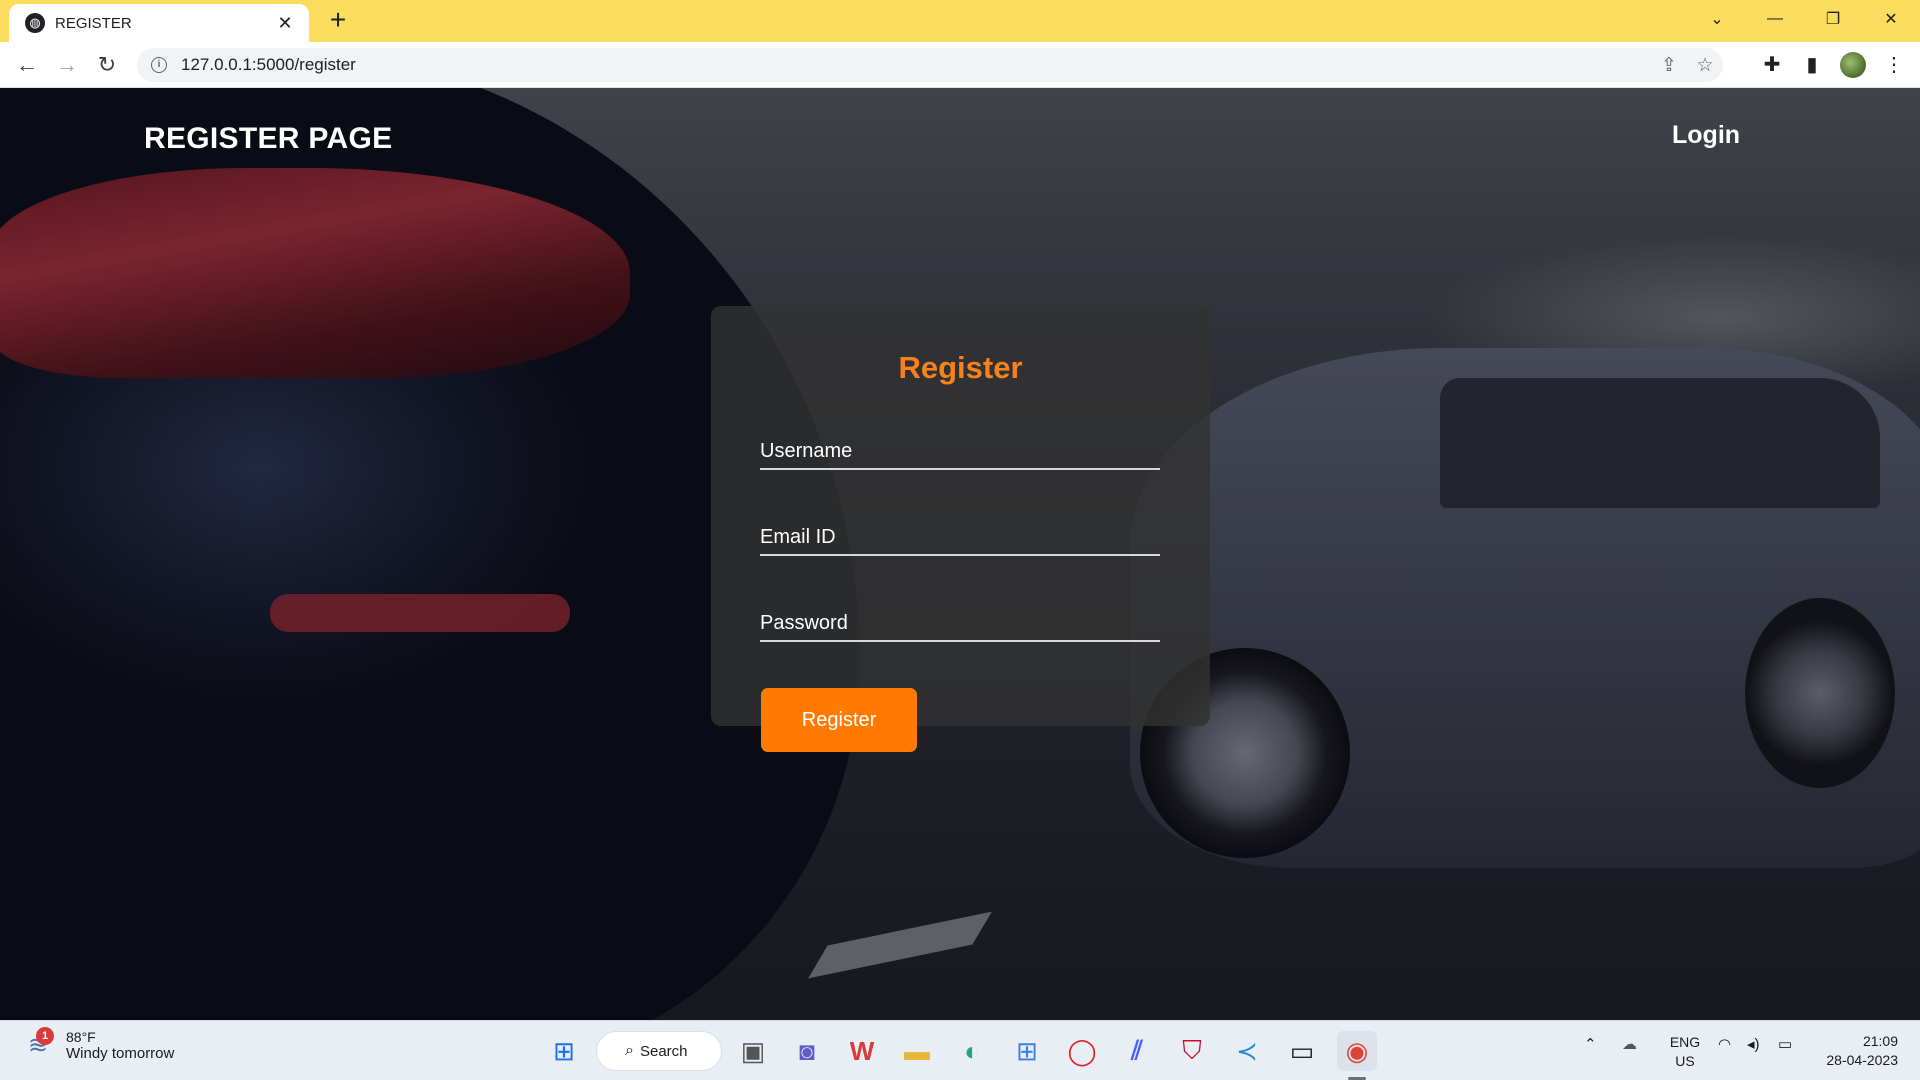  I want to click on task-view-icon: ▣, so click(753, 1051).